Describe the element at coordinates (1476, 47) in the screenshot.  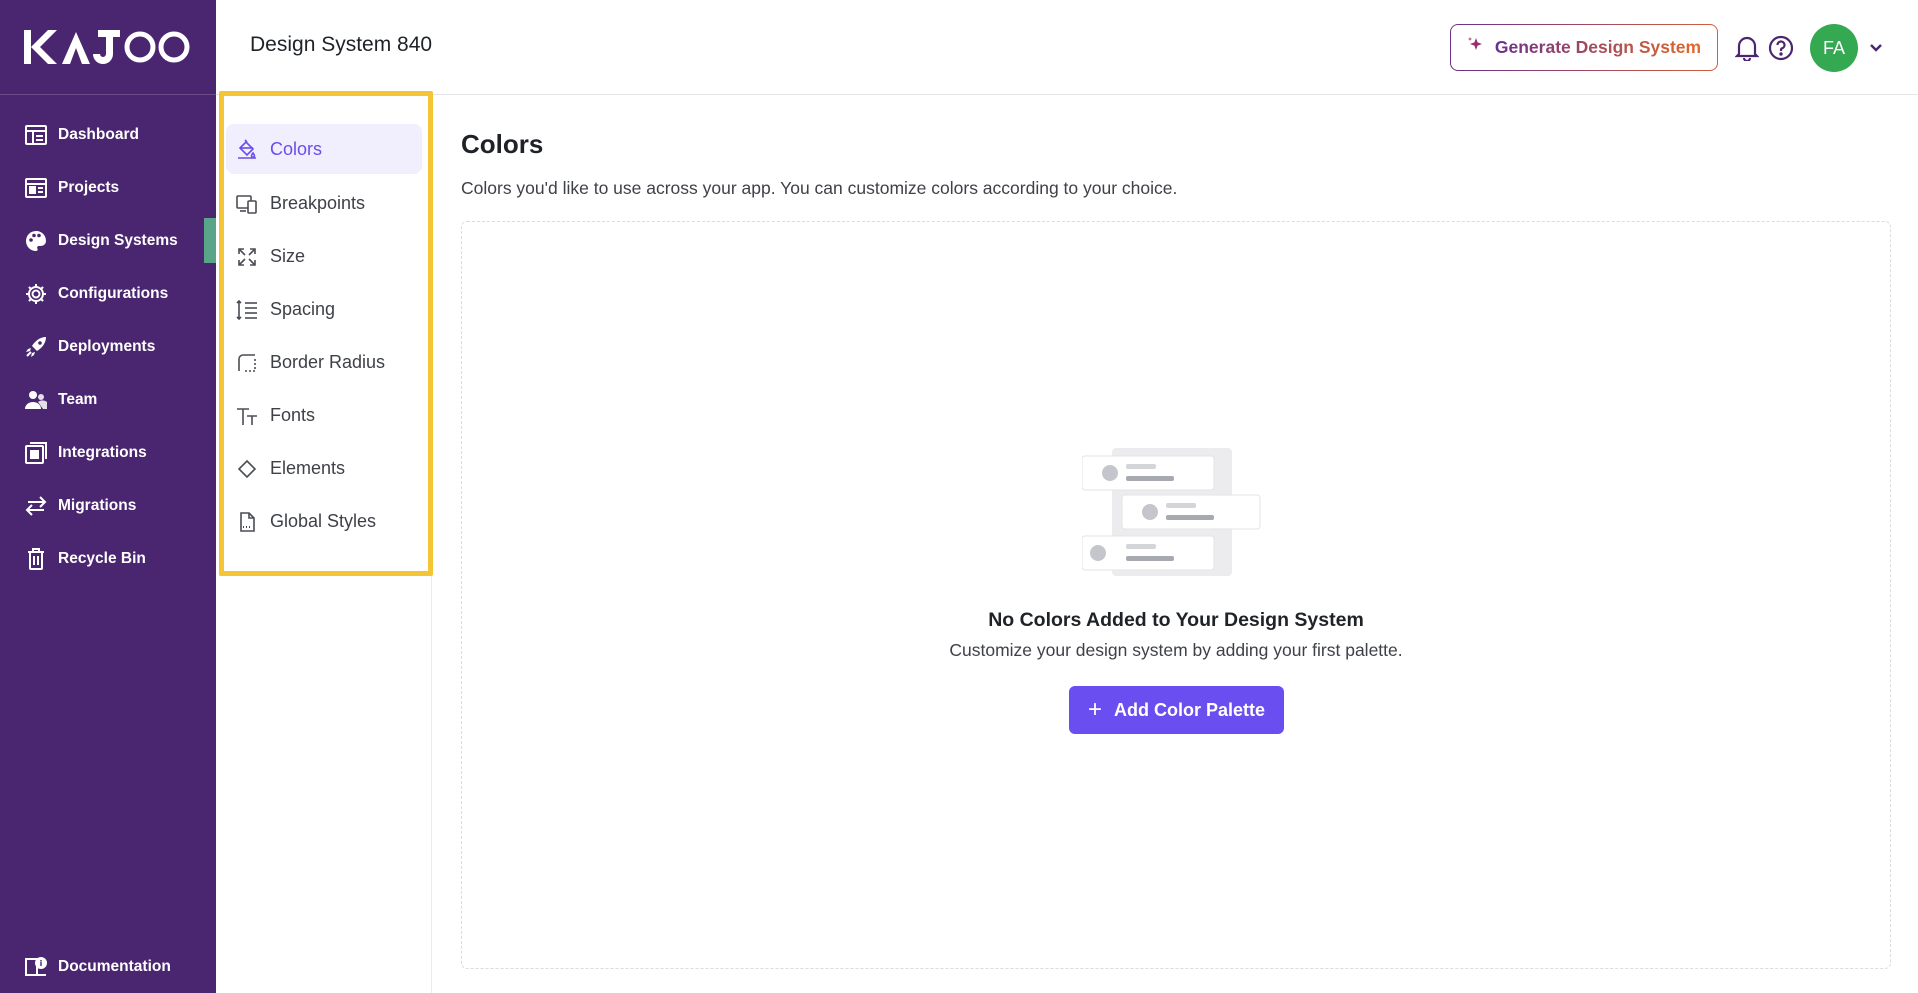
I see `sparkle-icon` at that location.